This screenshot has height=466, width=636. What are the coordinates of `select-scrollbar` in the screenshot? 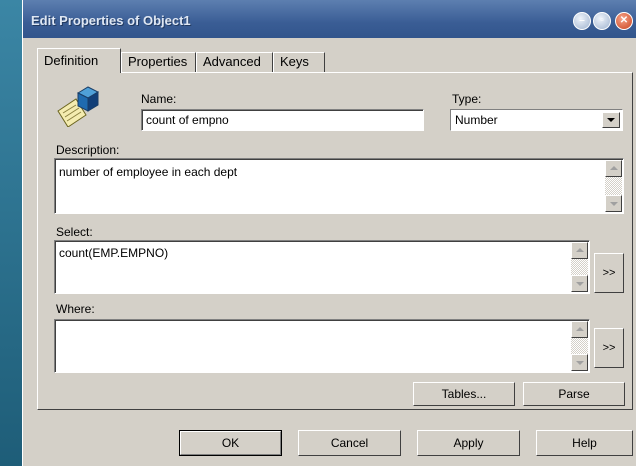 It's located at (579, 267).